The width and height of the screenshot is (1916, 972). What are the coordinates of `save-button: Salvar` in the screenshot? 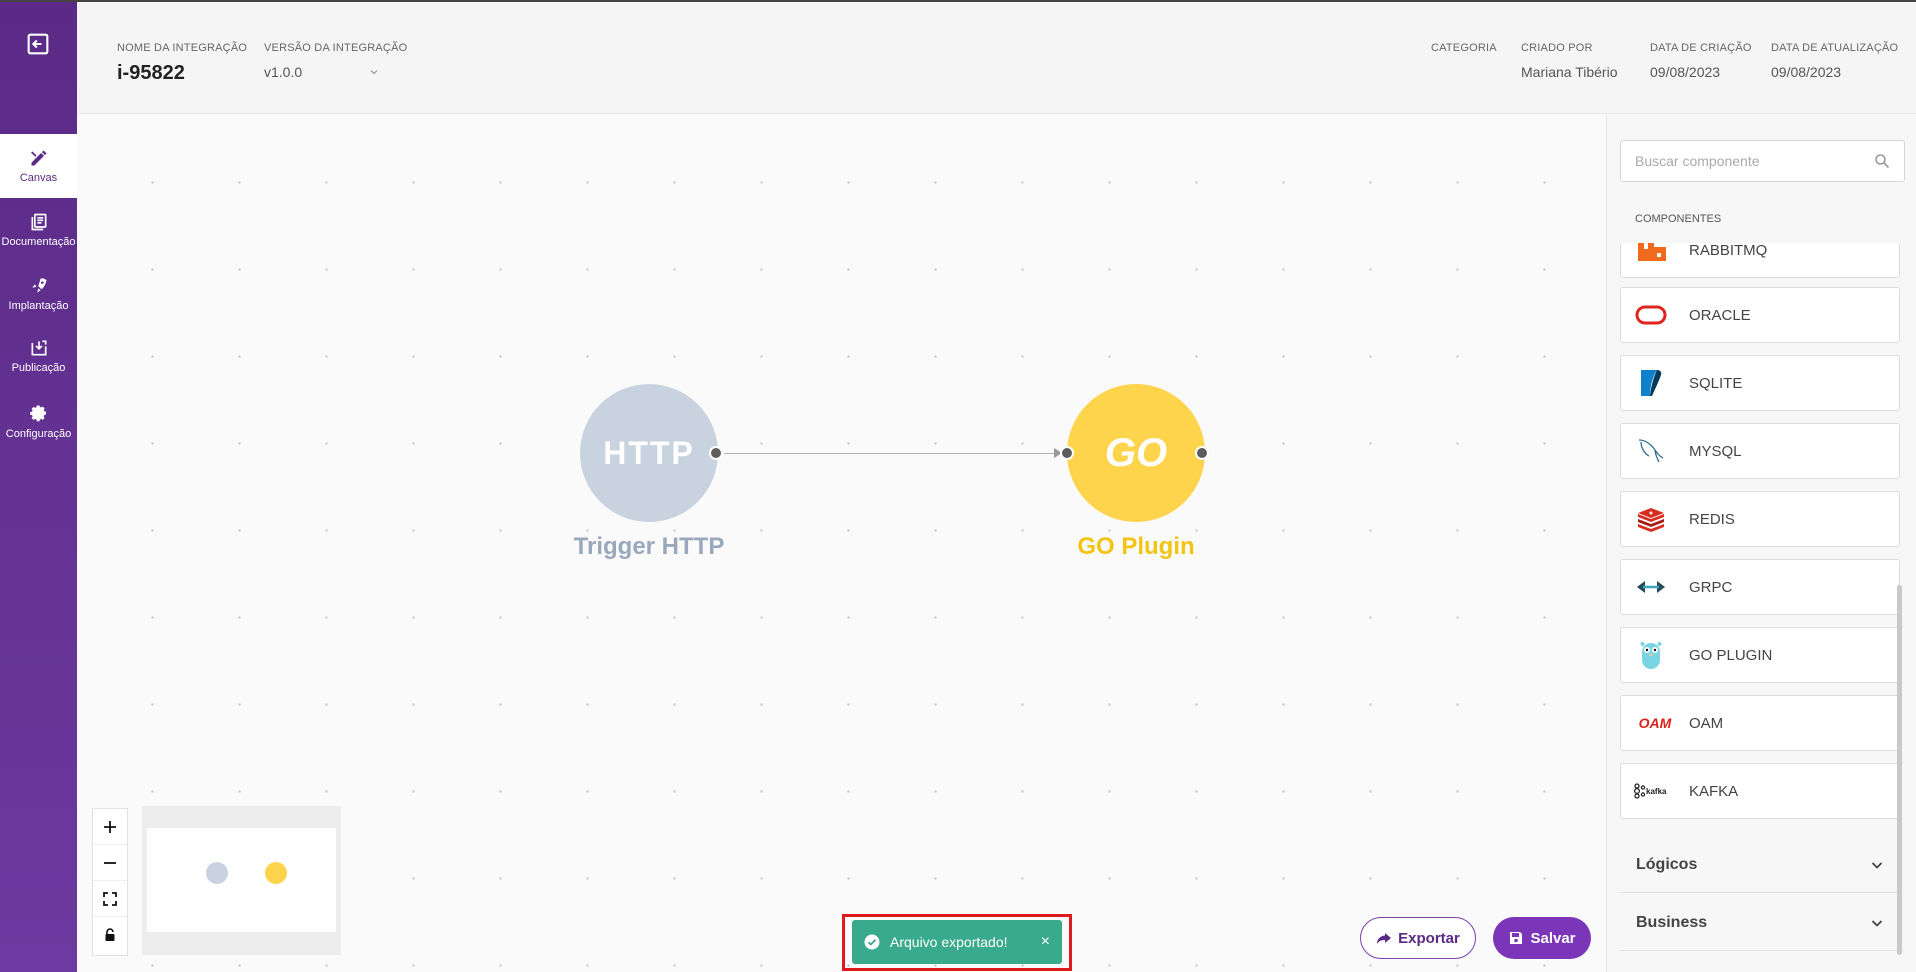 It's located at (1542, 938).